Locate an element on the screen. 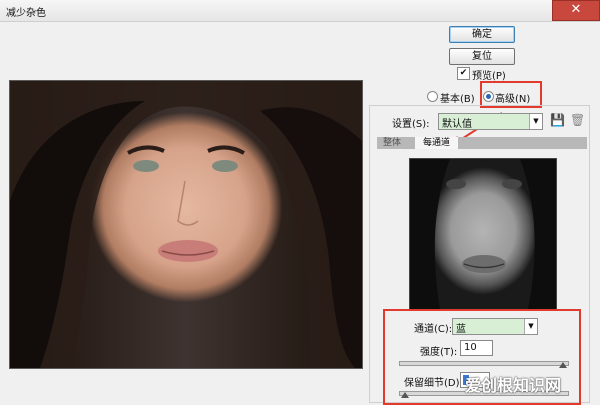 This screenshot has height=405, width=600. close-icon: ✕ is located at coordinates (576, 9).